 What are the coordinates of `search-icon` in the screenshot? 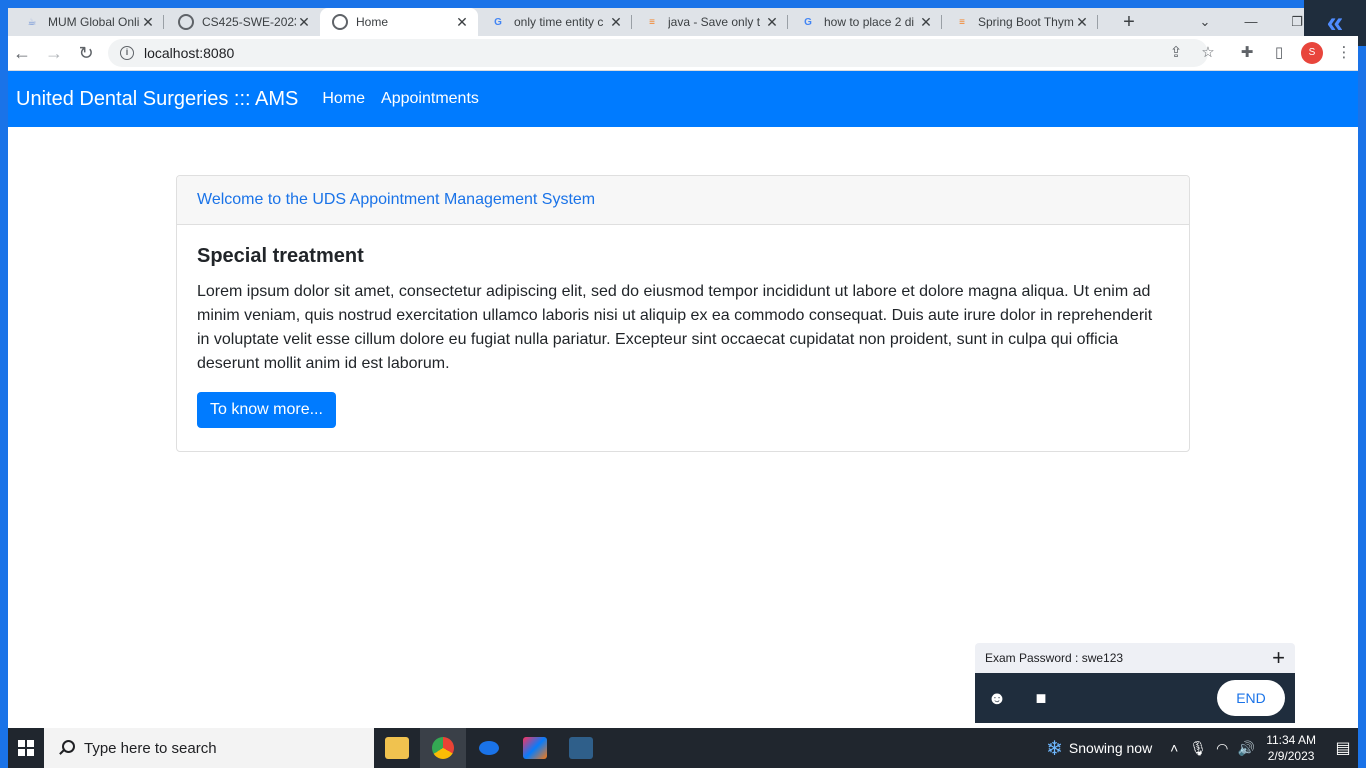 It's located at (66, 748).